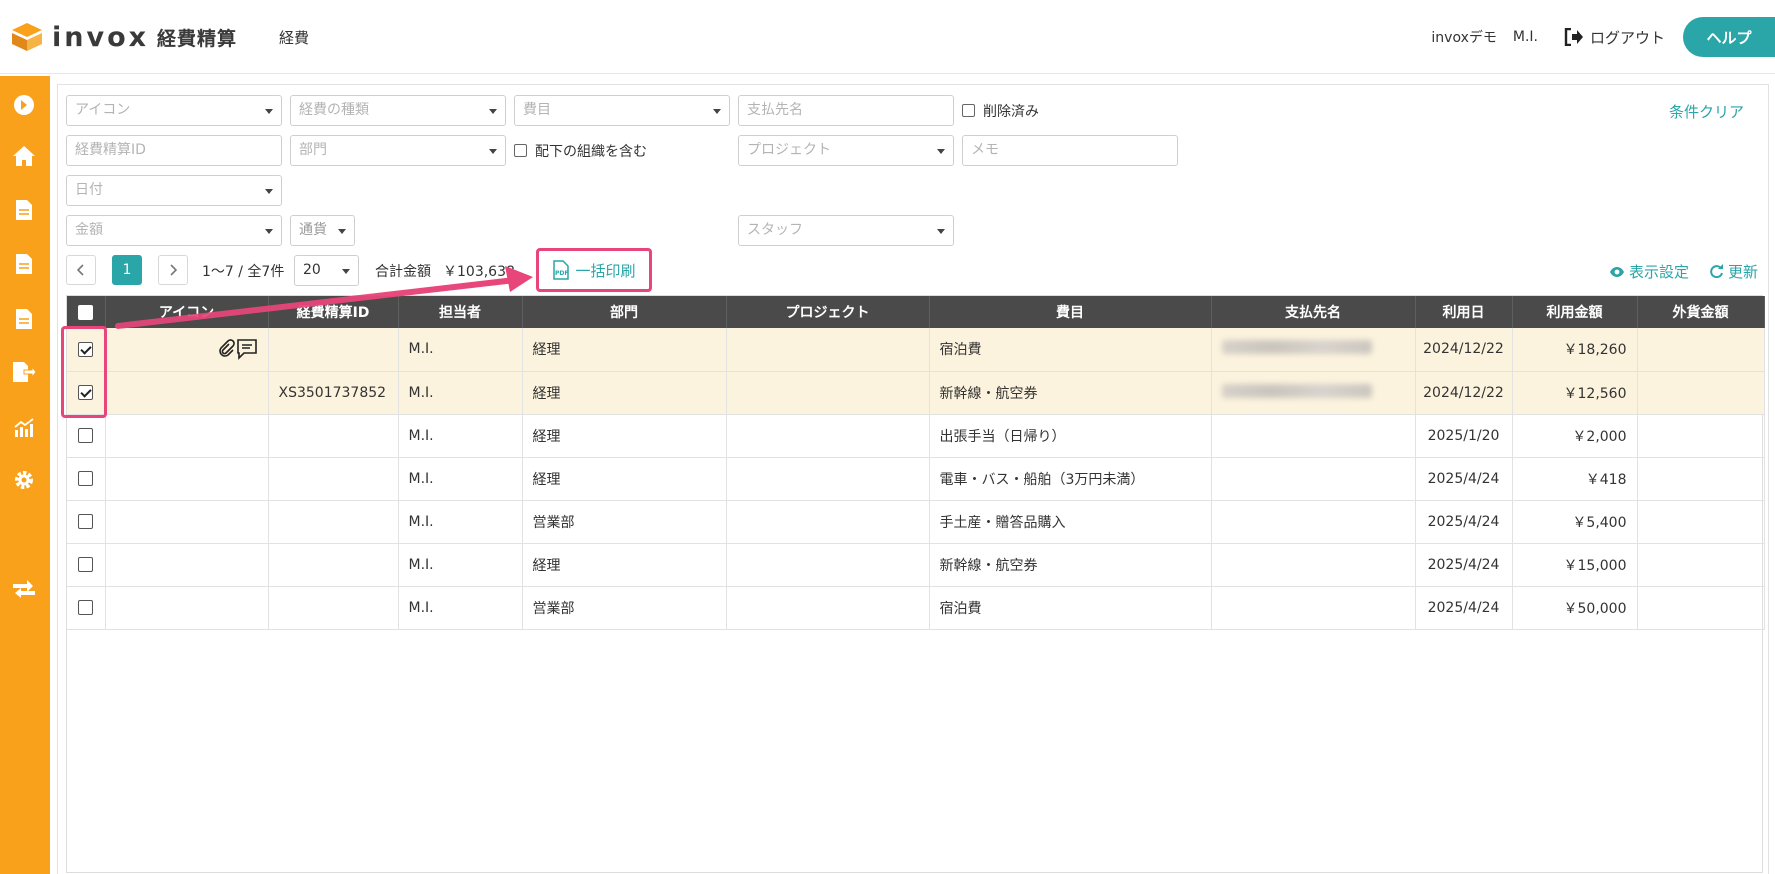  Describe the element at coordinates (174, 110) in the screenshot. I see `filter-icon-select: アイコン` at that location.